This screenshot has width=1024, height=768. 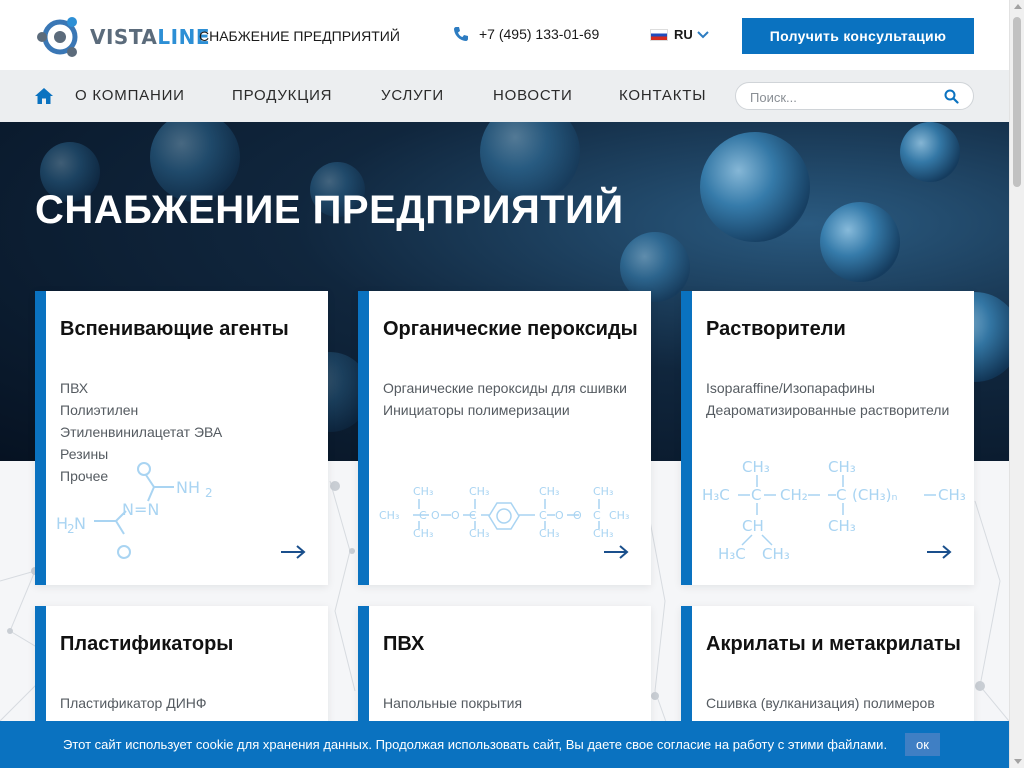 What do you see at coordinates (513, 388) in the screenshot?
I see `card-link: Органические пероксиды для сшивки` at bounding box center [513, 388].